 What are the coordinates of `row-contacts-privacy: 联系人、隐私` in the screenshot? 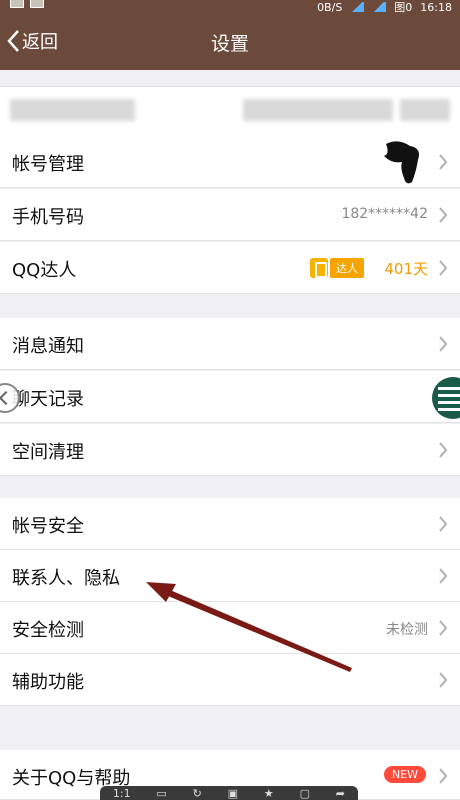 It's located at (230, 576).